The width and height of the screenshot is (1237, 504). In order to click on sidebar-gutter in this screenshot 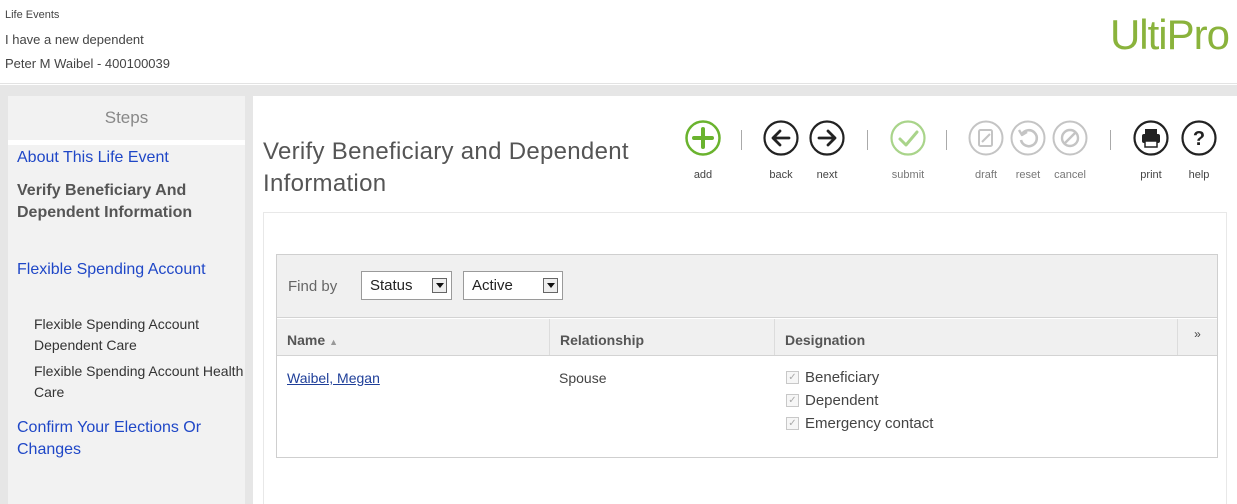, I will do `click(249, 300)`.